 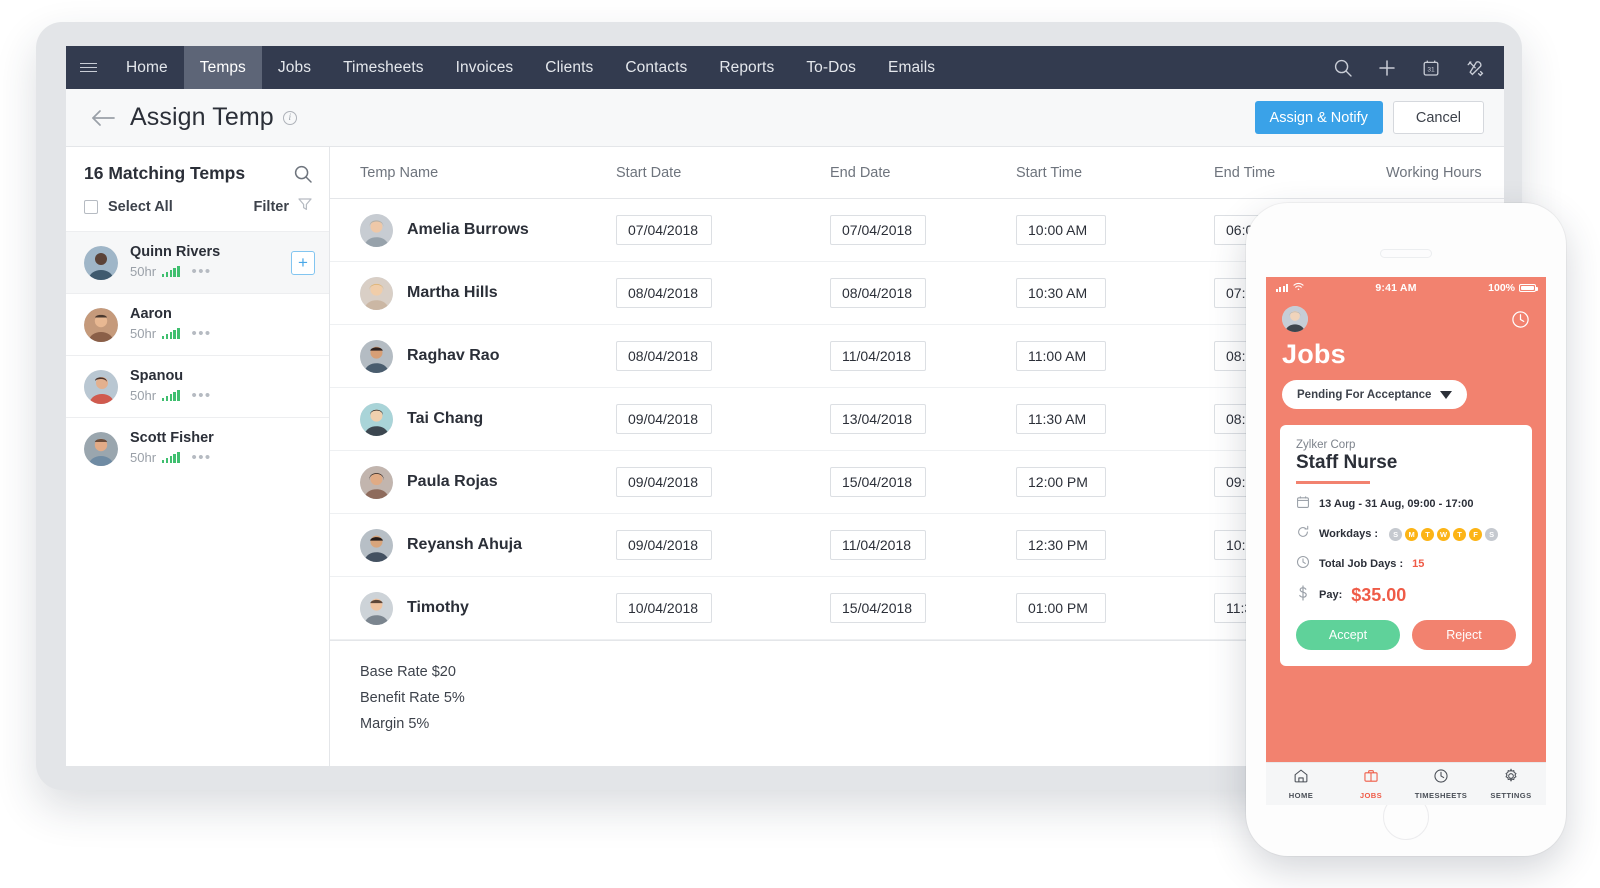 I want to click on gear-icon, so click(x=1511, y=778).